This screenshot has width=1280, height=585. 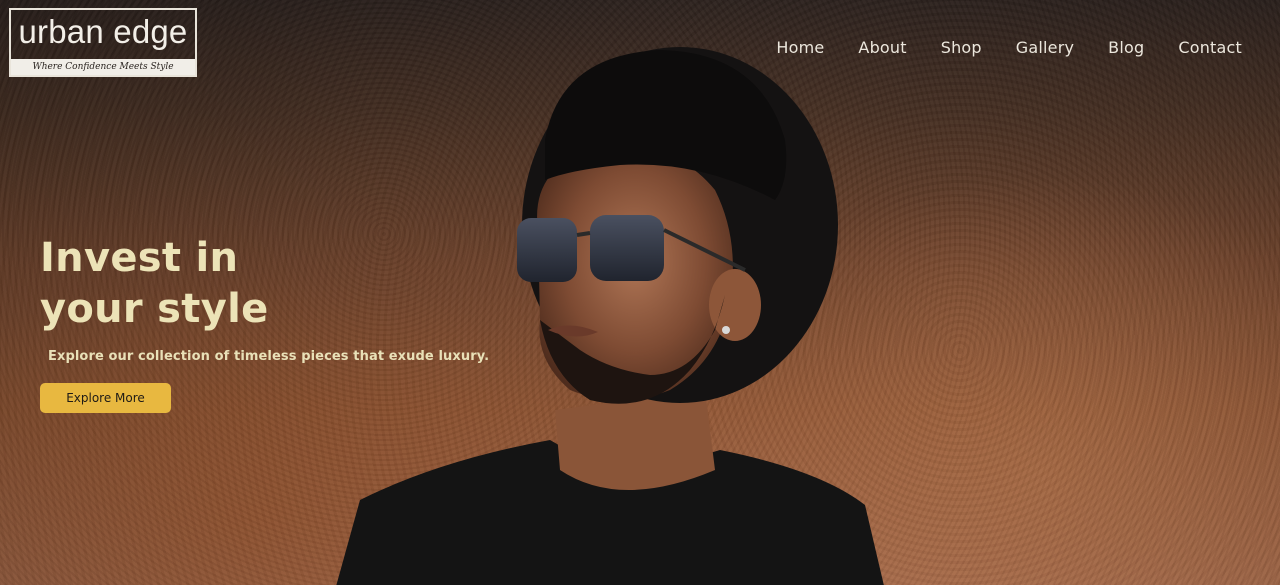 What do you see at coordinates (882, 47) in the screenshot?
I see `nav-link-about: About` at bounding box center [882, 47].